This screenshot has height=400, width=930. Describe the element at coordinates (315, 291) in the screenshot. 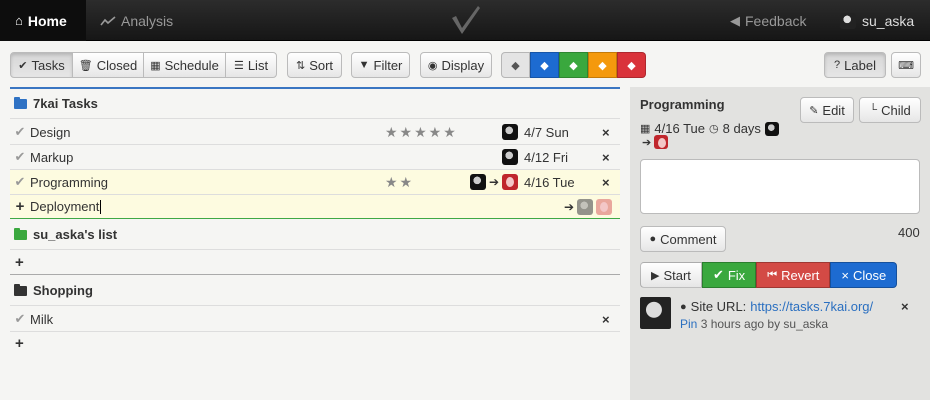

I see `list-header: Shopping` at that location.